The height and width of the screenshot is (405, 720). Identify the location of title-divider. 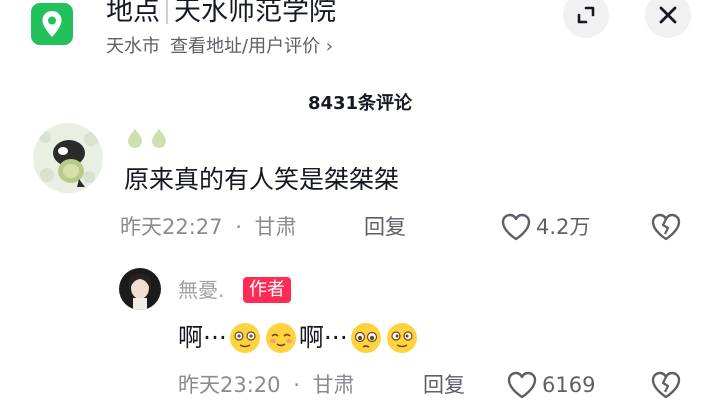
(167, 12).